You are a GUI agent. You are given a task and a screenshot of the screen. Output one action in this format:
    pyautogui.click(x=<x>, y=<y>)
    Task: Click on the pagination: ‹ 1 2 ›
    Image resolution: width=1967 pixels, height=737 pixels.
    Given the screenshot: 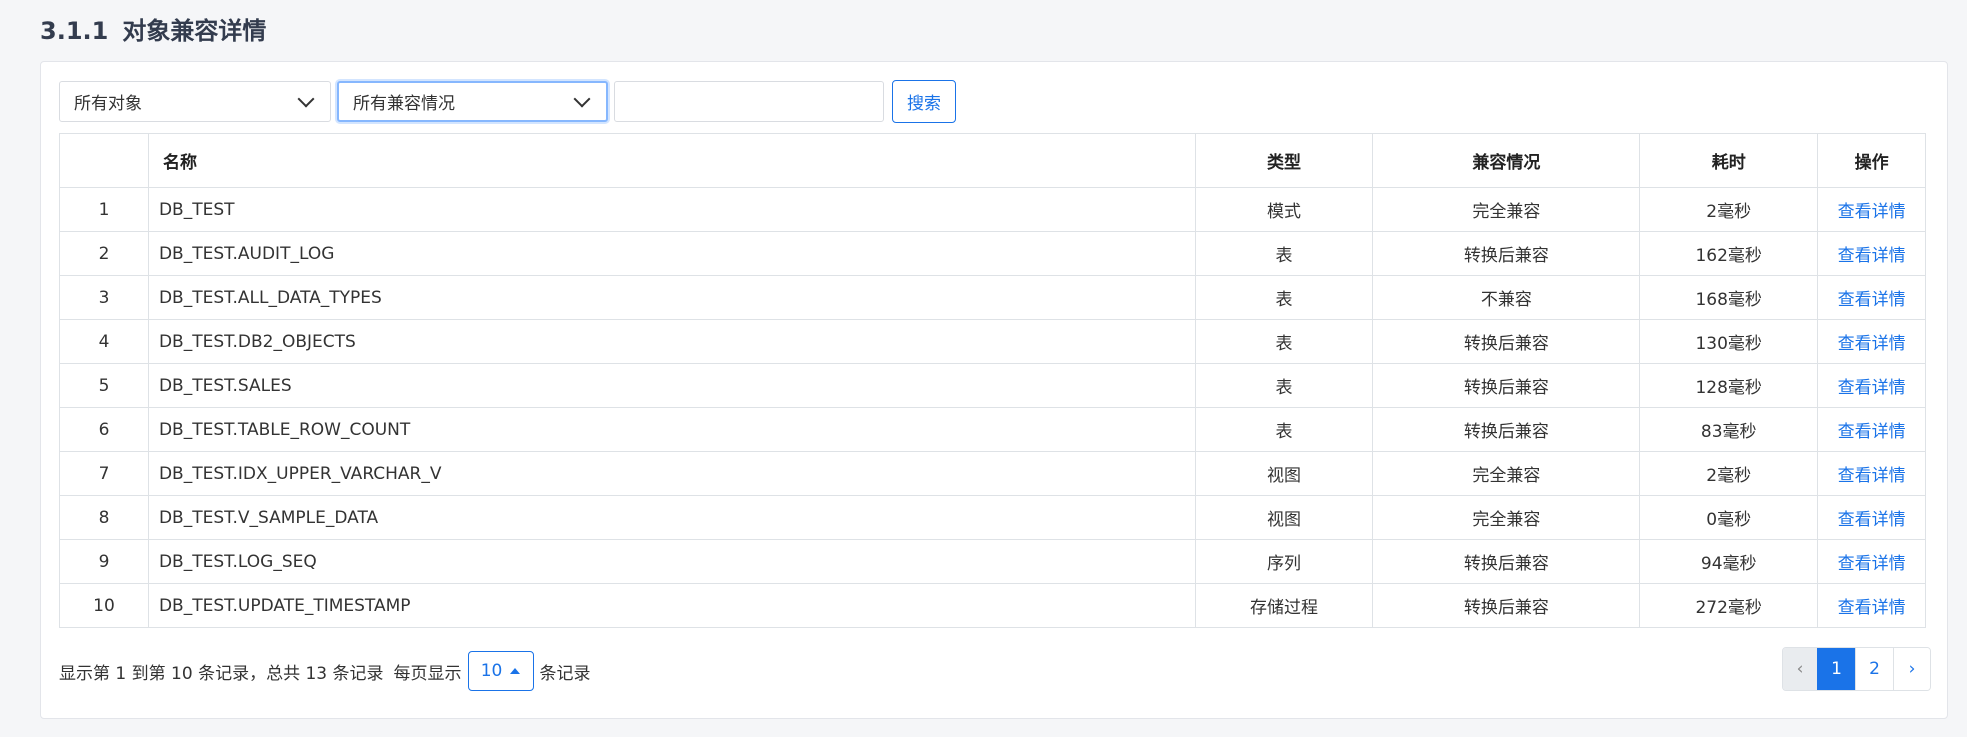 What is the action you would take?
    pyautogui.click(x=1856, y=669)
    